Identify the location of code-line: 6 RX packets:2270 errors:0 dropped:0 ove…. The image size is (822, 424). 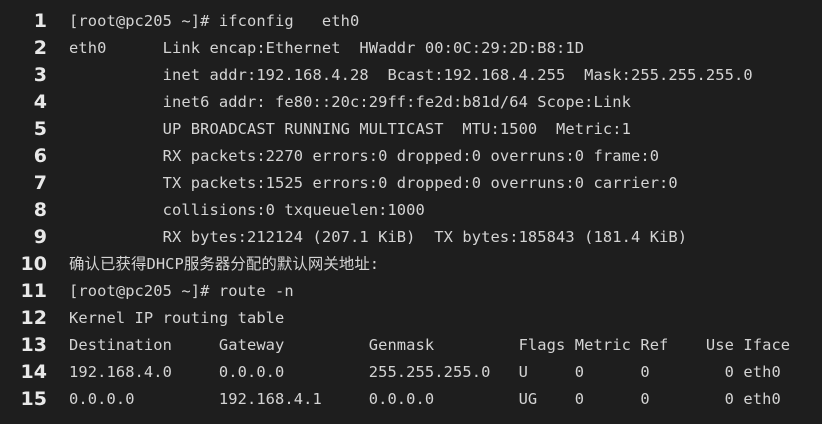
(411, 156).